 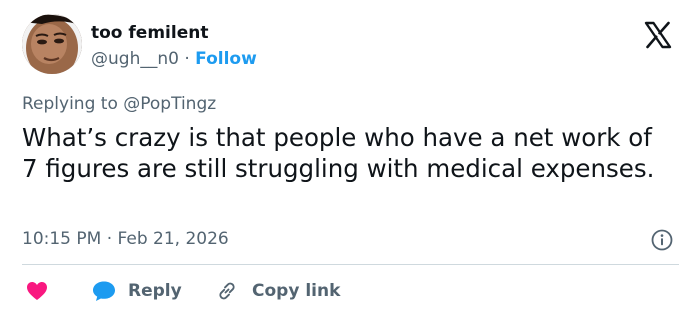 I want to click on copy-link-label: Copy link, so click(x=296, y=291).